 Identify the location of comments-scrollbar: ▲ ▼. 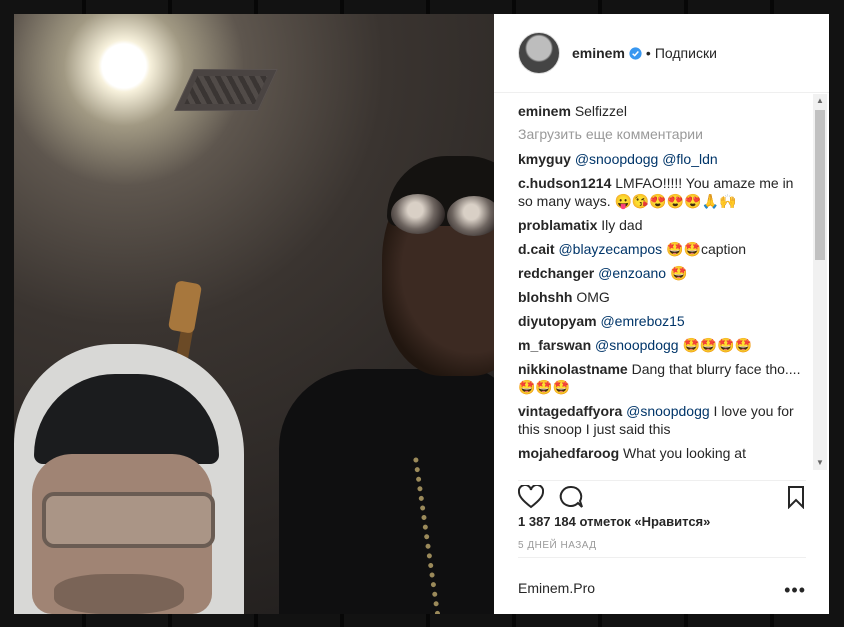
(820, 282).